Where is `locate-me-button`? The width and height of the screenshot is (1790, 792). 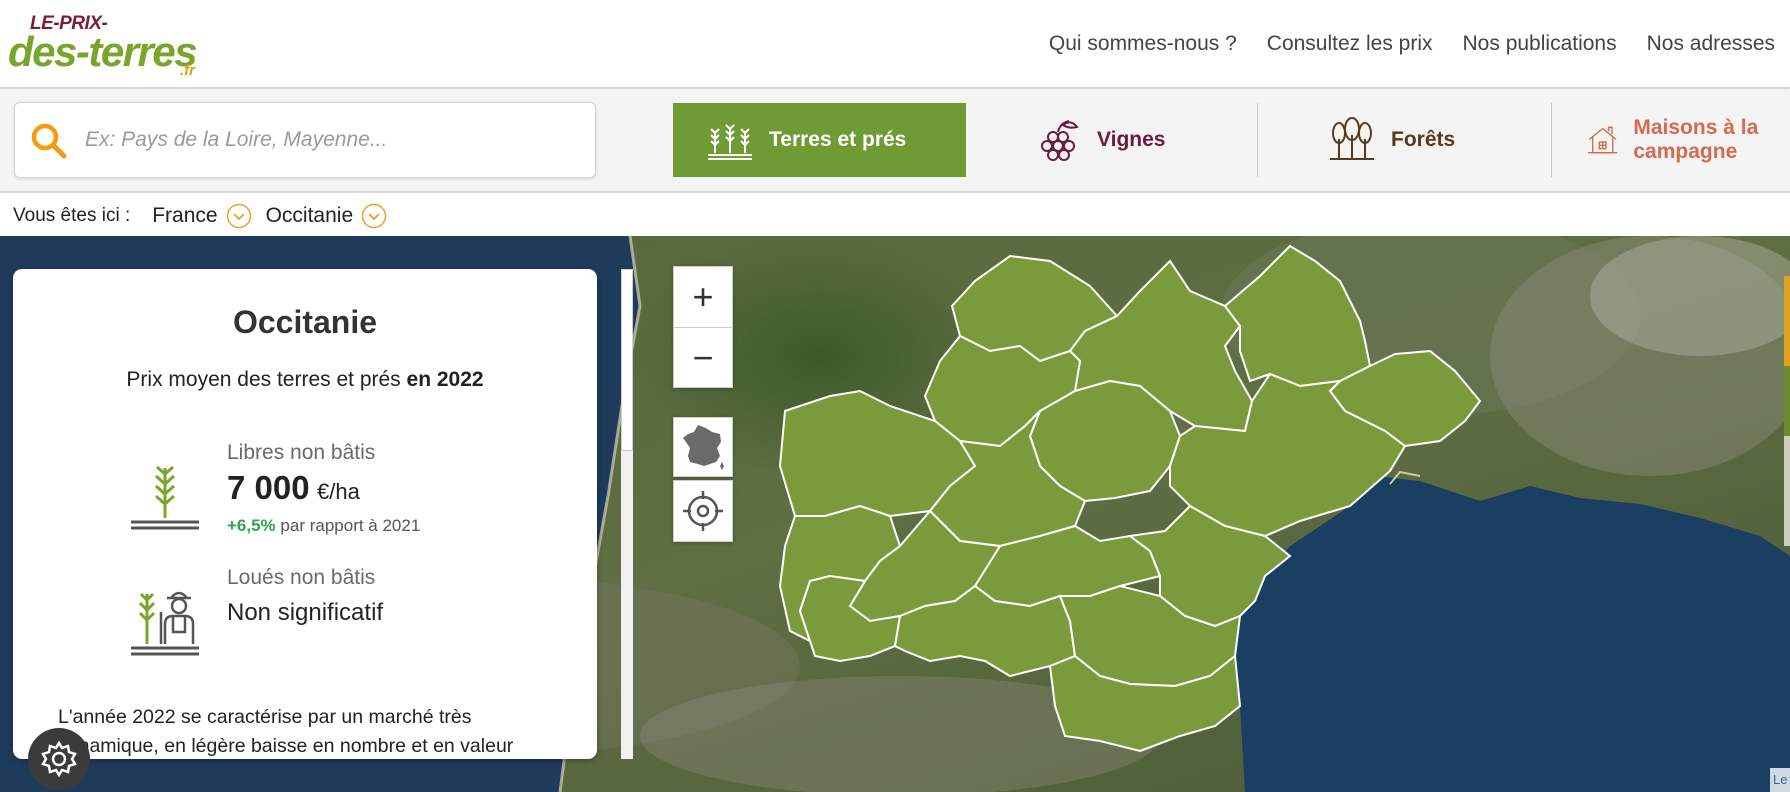 locate-me-button is located at coordinates (703, 511).